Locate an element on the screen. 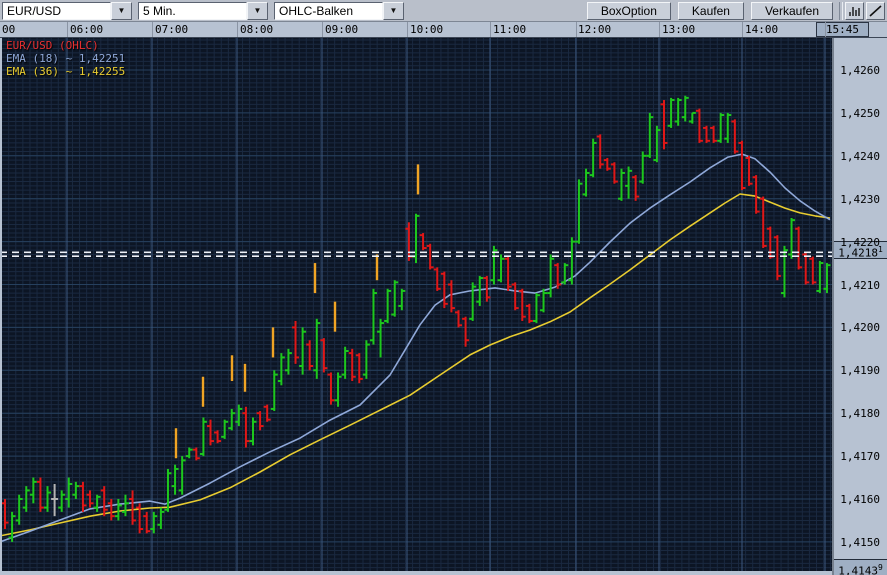 This screenshot has height=575, width=887. chart-type-select-value: OHLC-Balken is located at coordinates (328, 10).